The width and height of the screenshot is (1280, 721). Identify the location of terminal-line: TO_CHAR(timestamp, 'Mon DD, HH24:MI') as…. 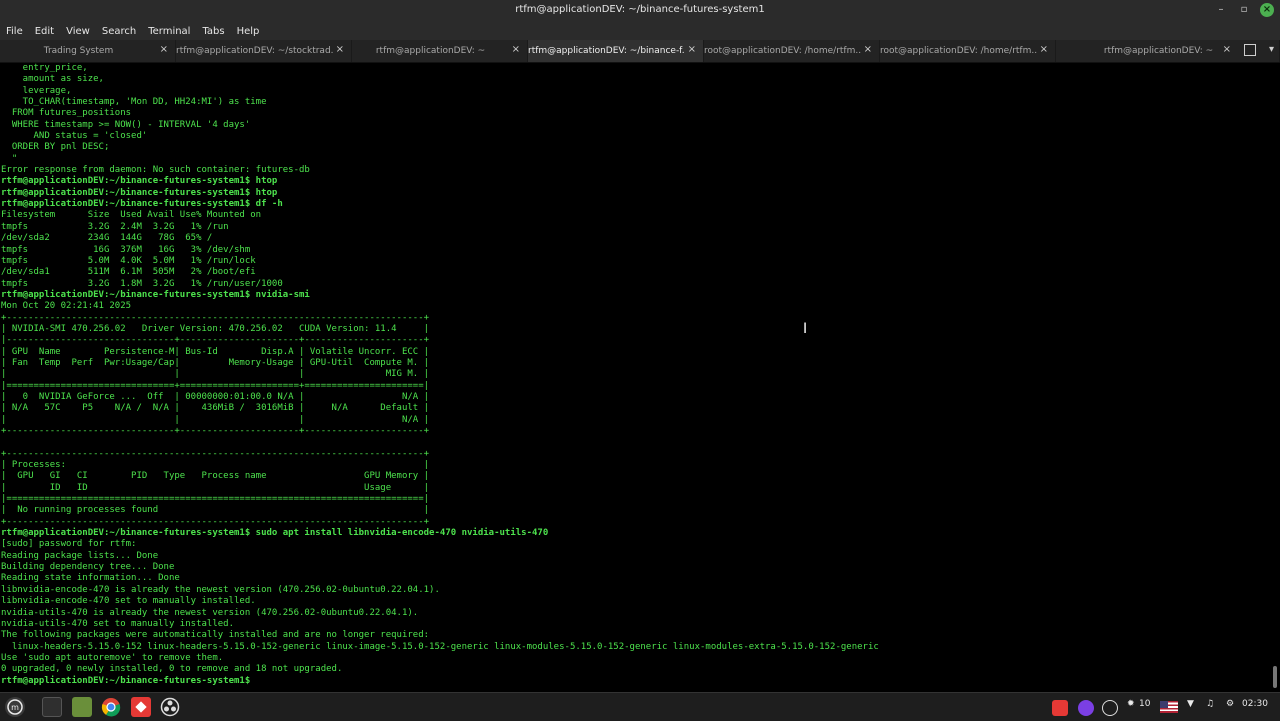
(134, 102).